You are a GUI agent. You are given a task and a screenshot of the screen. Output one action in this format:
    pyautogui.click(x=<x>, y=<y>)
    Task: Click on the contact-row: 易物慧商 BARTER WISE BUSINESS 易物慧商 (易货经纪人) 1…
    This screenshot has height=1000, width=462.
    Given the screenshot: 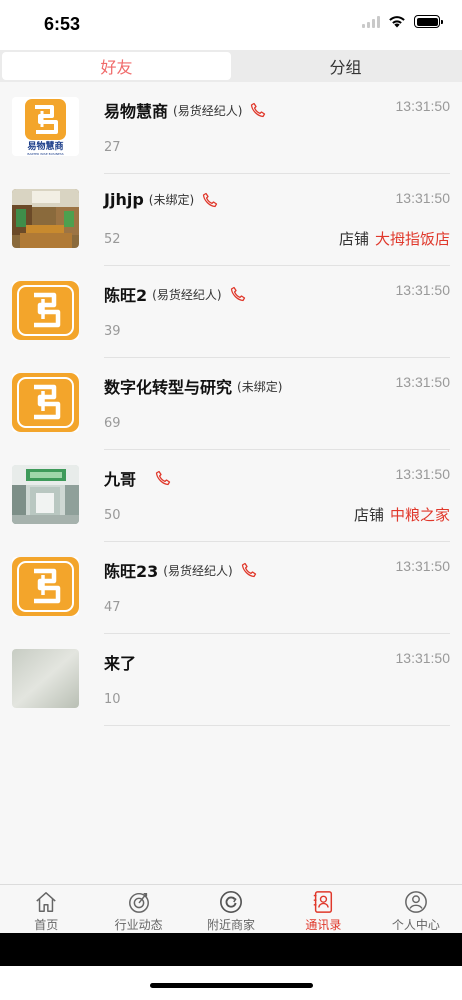 What is the action you would take?
    pyautogui.click(x=231, y=128)
    